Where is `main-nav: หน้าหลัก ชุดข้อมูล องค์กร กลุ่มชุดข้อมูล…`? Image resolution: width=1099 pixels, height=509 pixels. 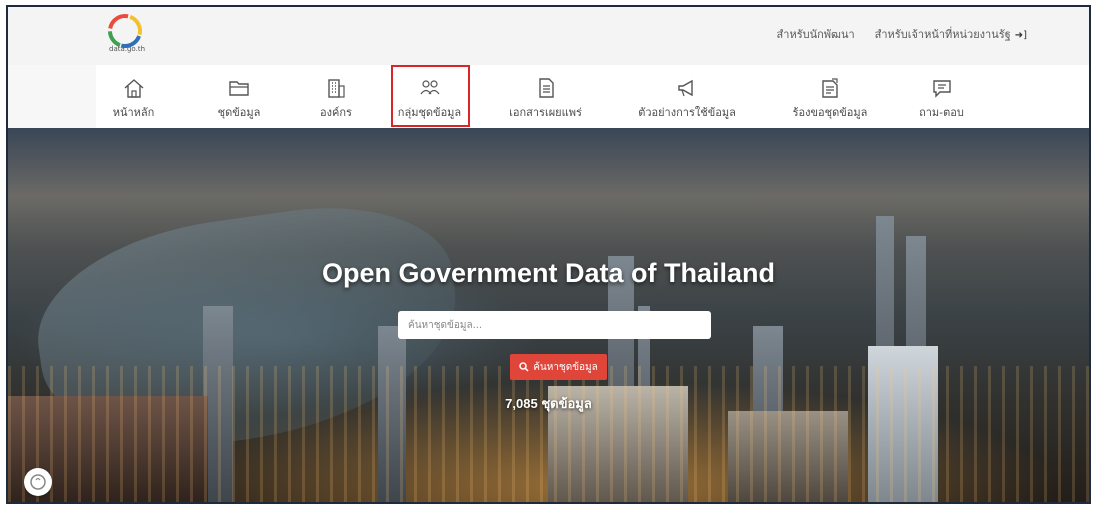
main-nav: หน้าหลัก ชุดข้อมูล องค์กร กลุ่มชุดข้อมูล… is located at coordinates (592, 96).